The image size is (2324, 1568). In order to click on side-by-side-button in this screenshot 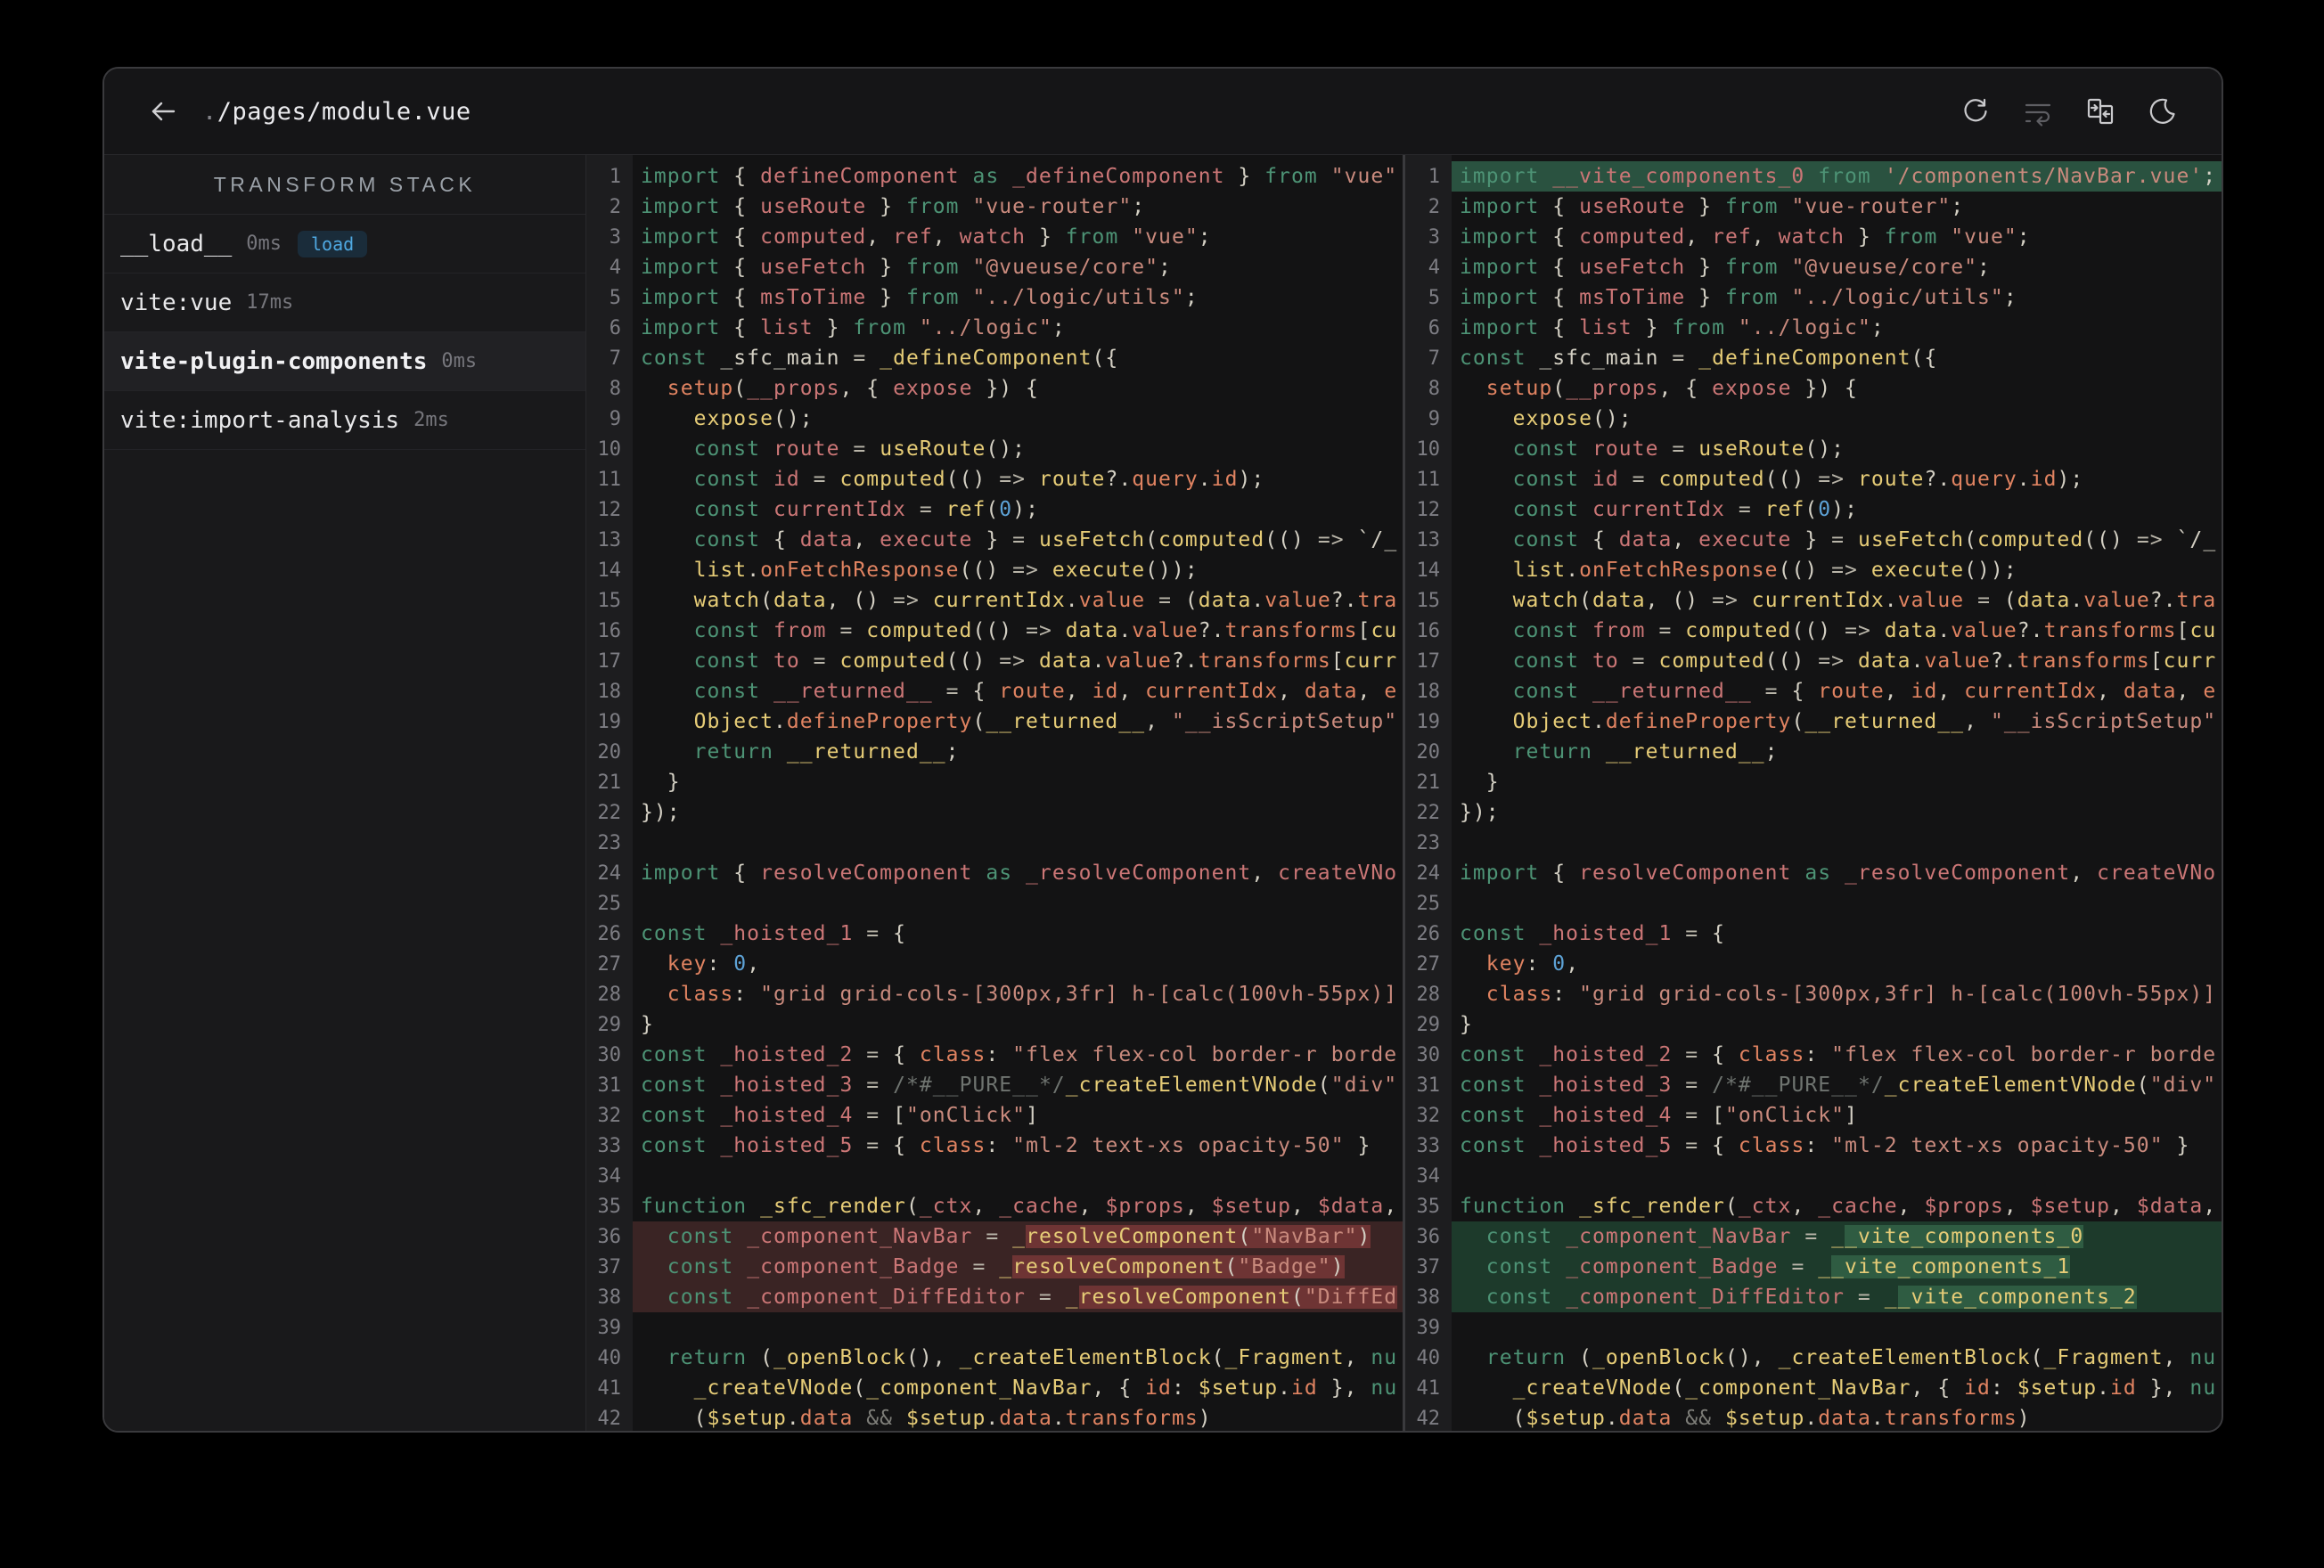, I will do `click(2100, 111)`.